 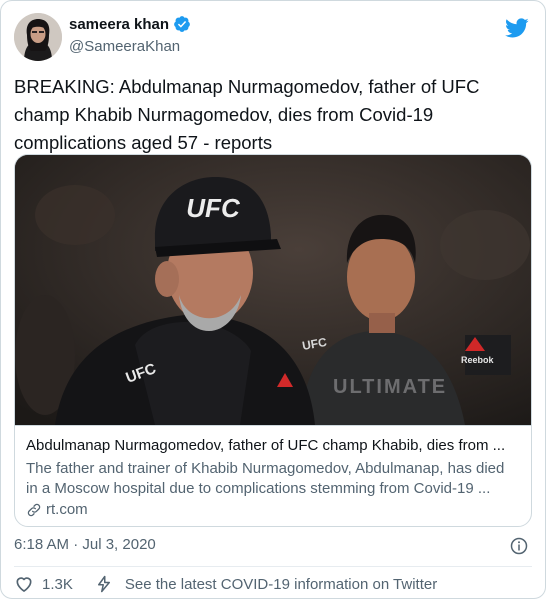 I want to click on tweet-timestamp: 6:18 AM · Jul 3, 2020, so click(x=85, y=544).